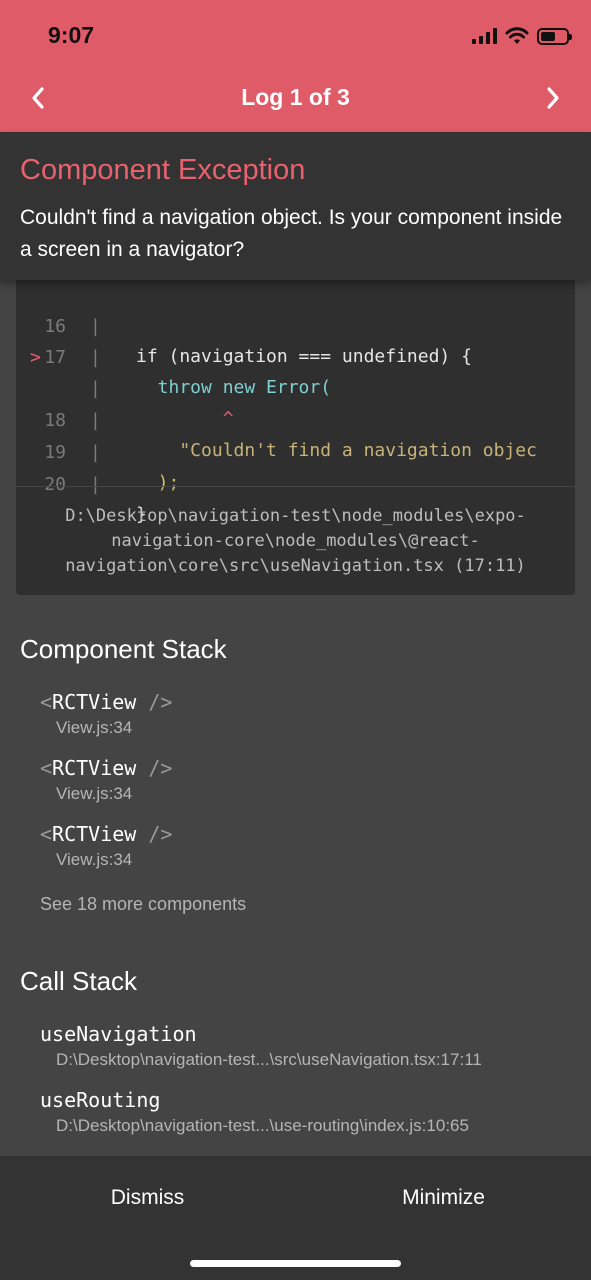 The height and width of the screenshot is (1280, 591). Describe the element at coordinates (295, 486) in the screenshot. I see `divider` at that location.